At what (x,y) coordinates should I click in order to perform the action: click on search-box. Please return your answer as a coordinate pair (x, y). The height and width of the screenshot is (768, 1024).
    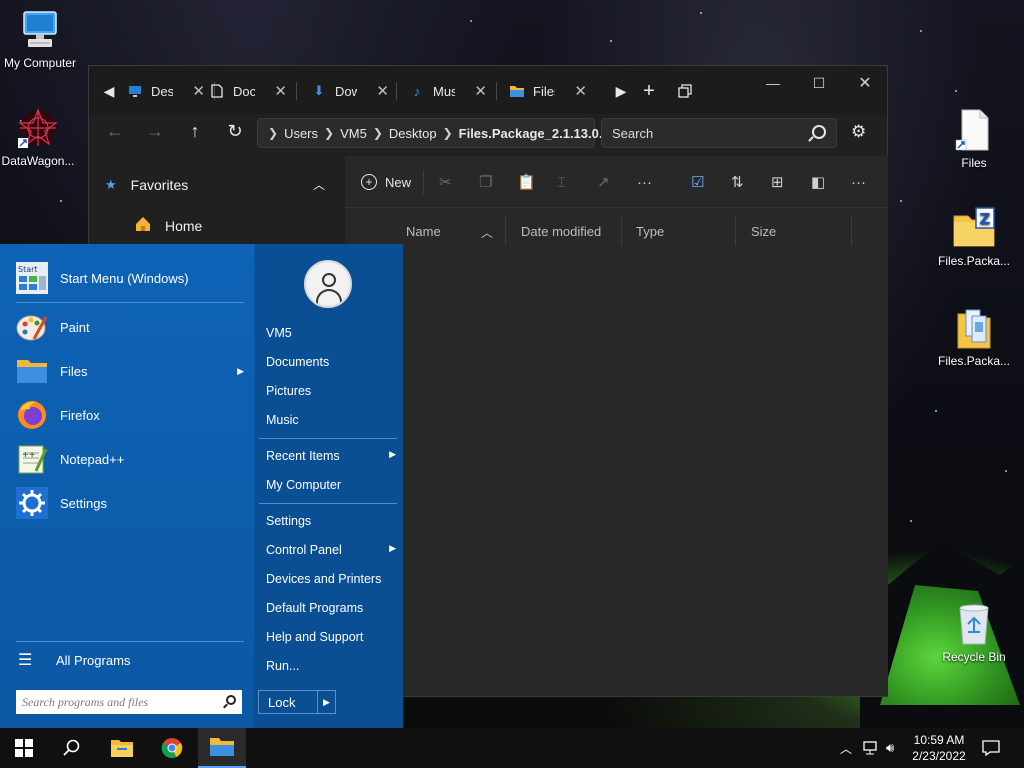
    Looking at the image, I should click on (719, 133).